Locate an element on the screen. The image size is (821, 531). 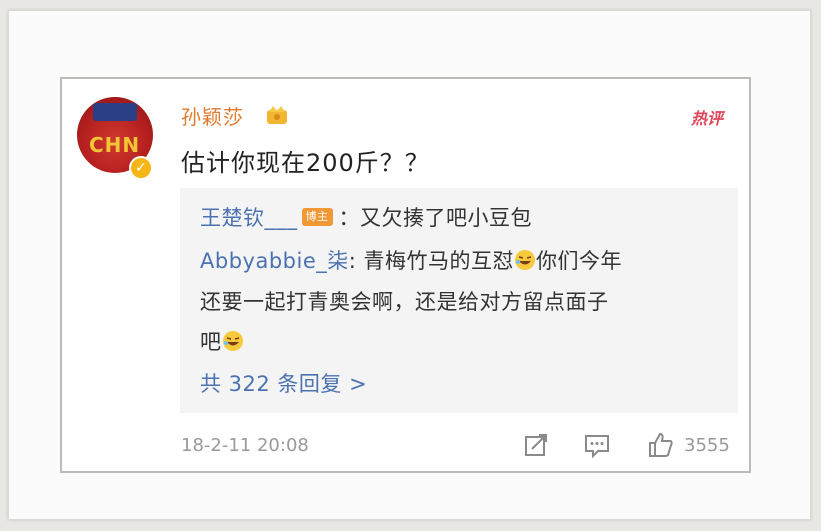
timestamp: 18-2-11 20:08 is located at coordinates (245, 445).